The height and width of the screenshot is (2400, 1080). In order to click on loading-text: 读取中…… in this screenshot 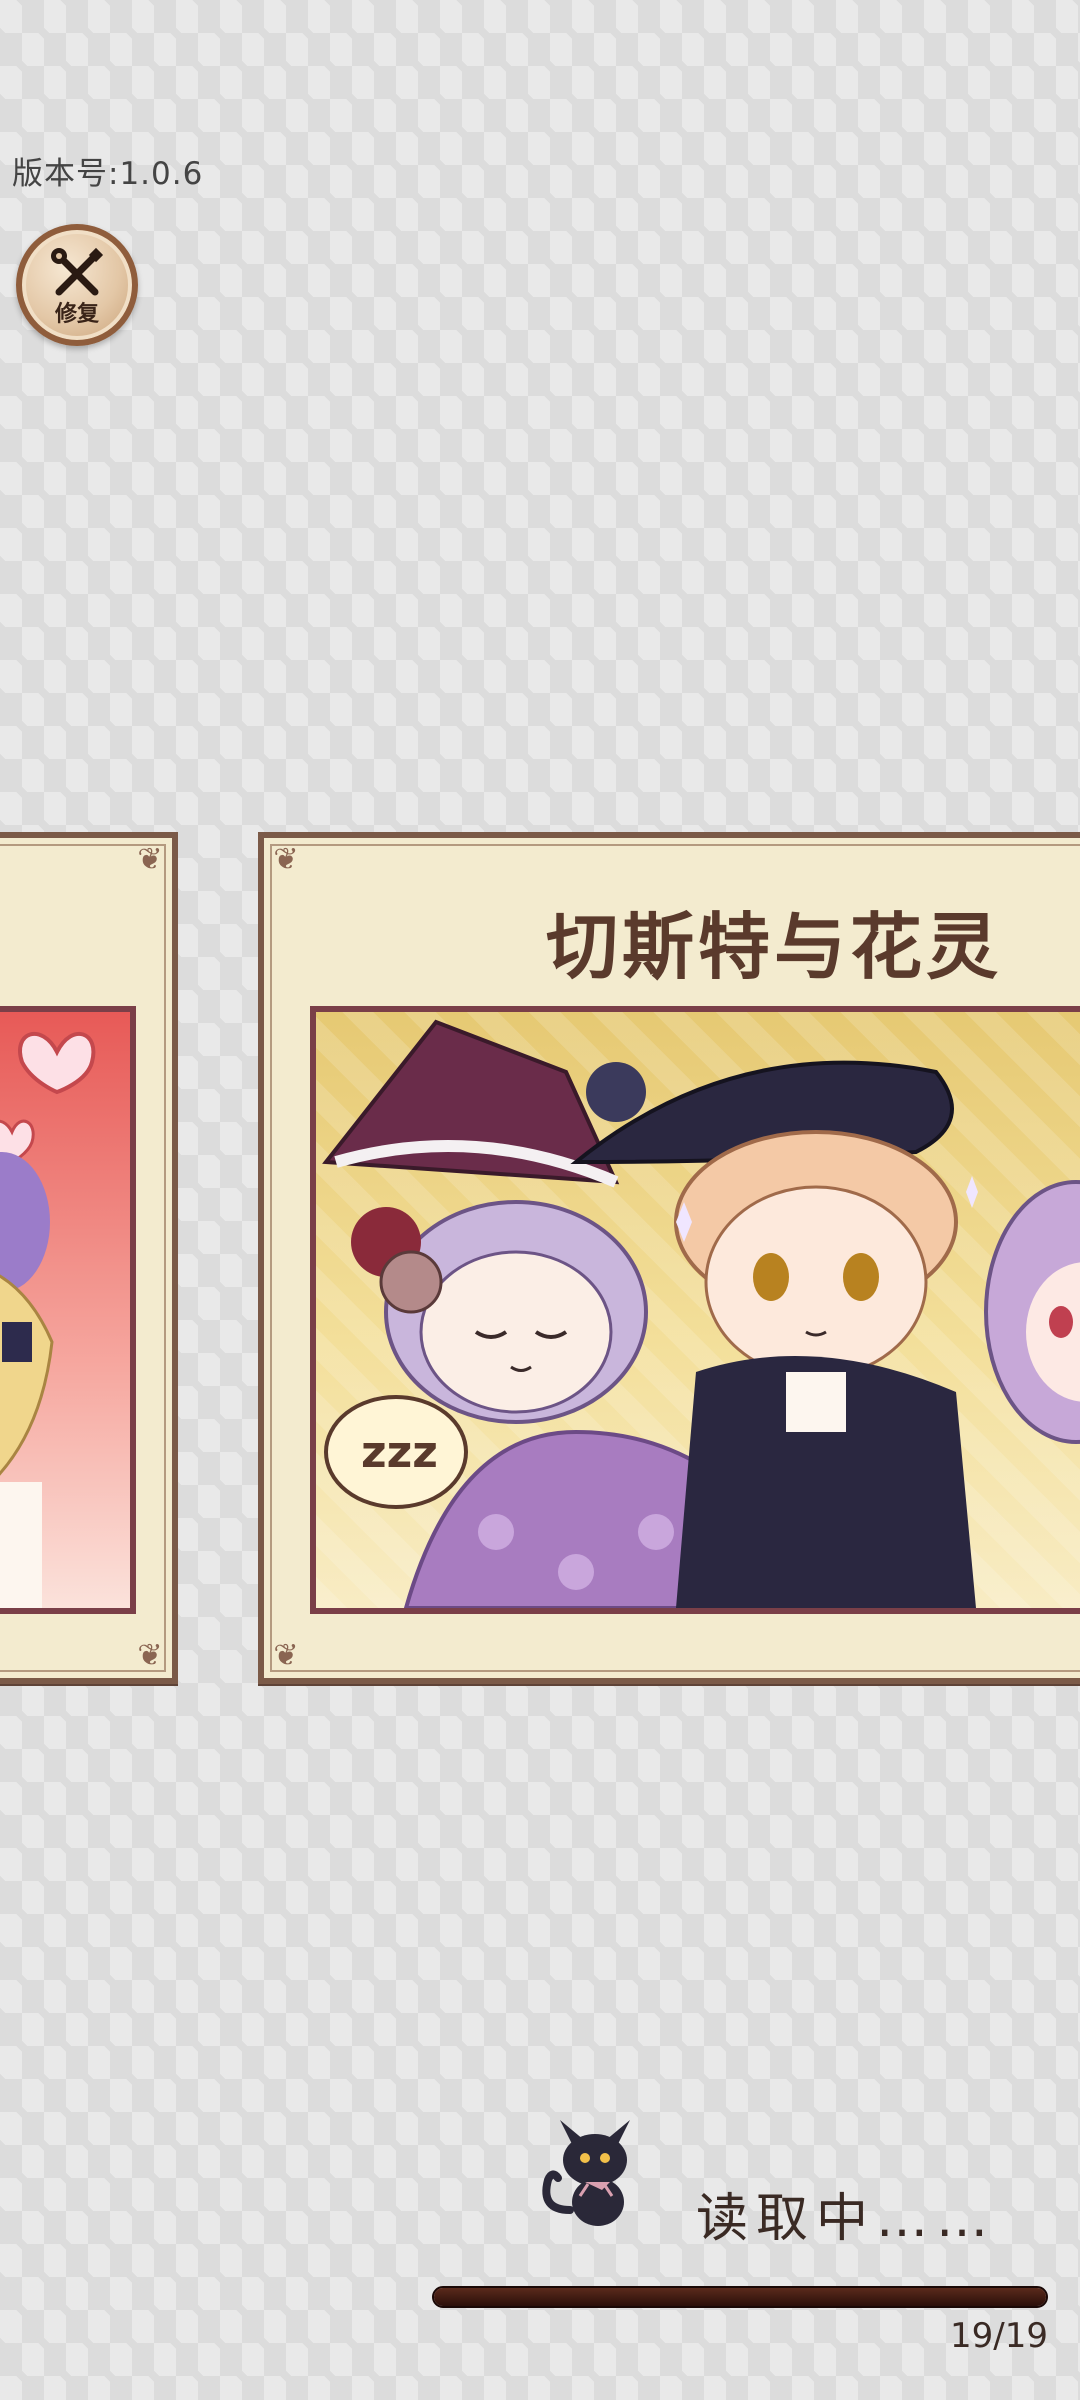, I will do `click(846, 2219)`.